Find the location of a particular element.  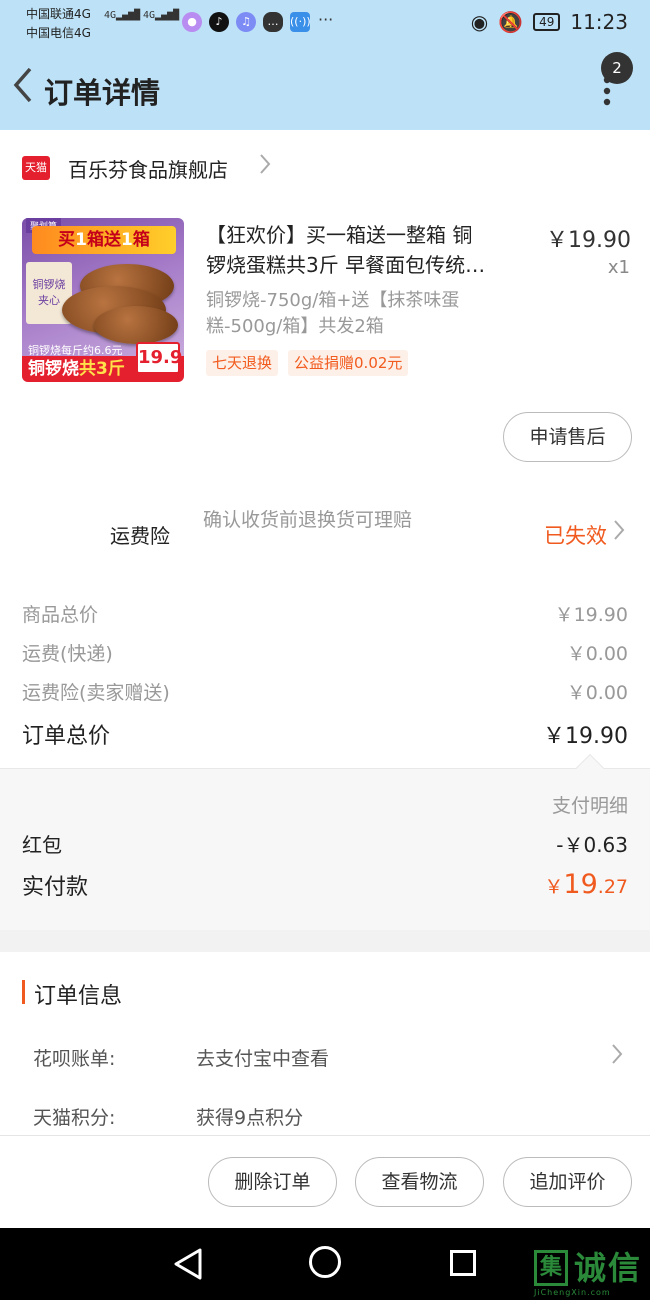

back-arrow-icon is located at coordinates (23, 89).